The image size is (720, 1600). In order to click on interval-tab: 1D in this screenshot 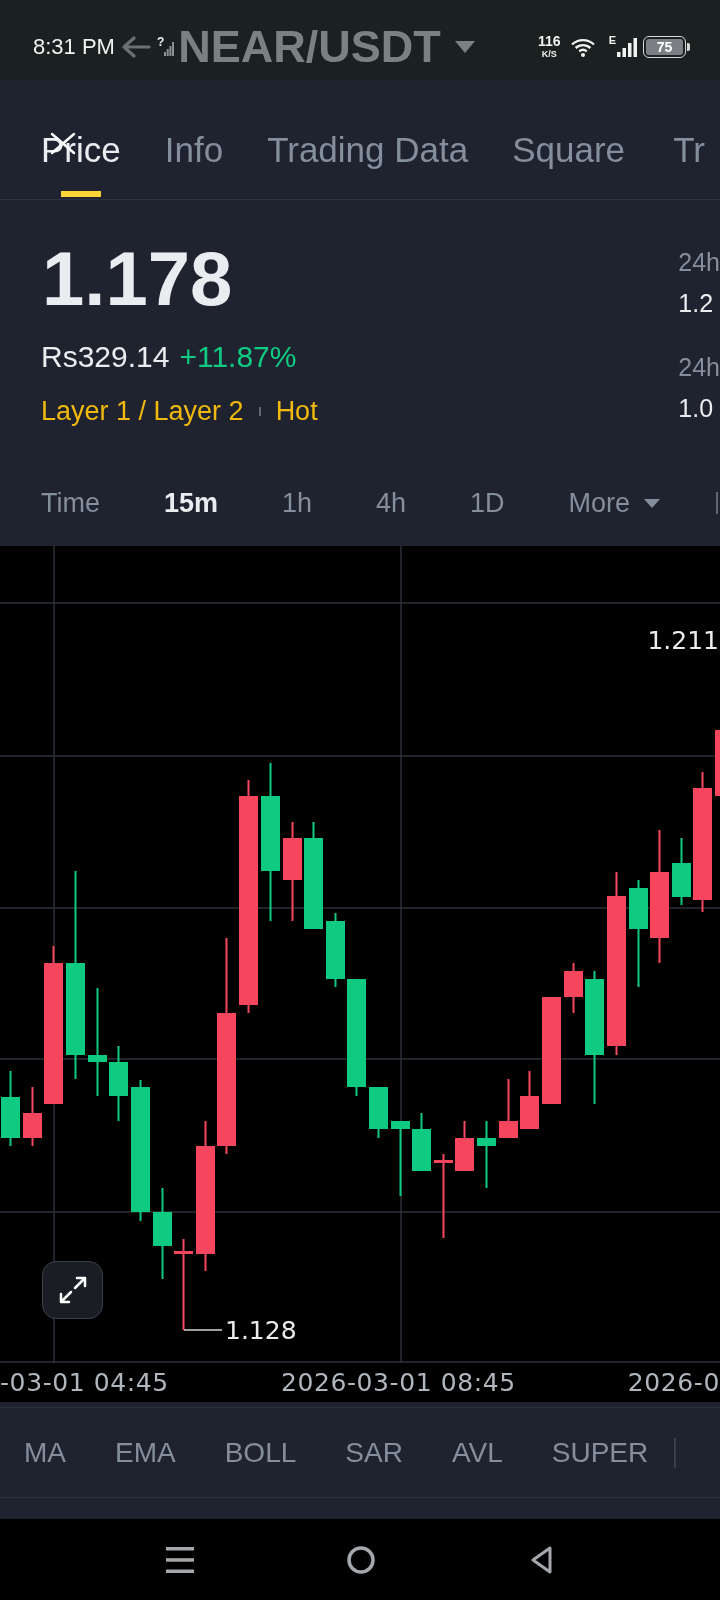, I will do `click(487, 503)`.